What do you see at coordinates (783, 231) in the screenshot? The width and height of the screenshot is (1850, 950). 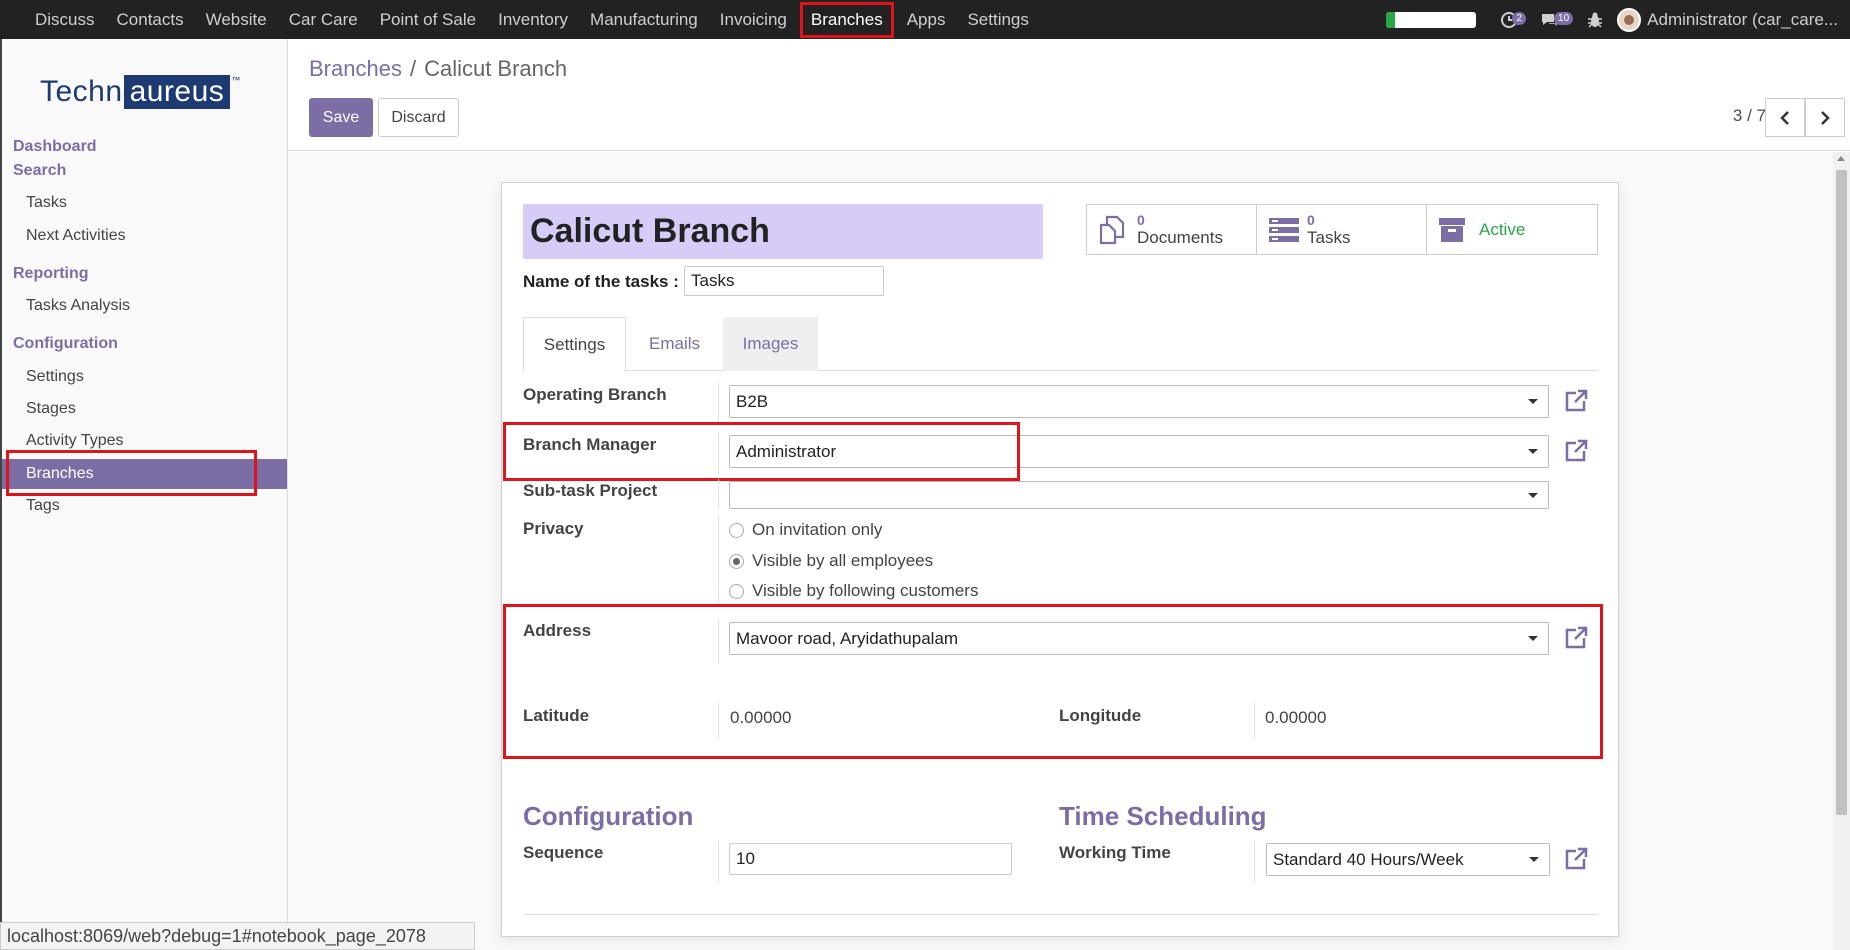 I see `branch-name-field: Calicut Branch` at bounding box center [783, 231].